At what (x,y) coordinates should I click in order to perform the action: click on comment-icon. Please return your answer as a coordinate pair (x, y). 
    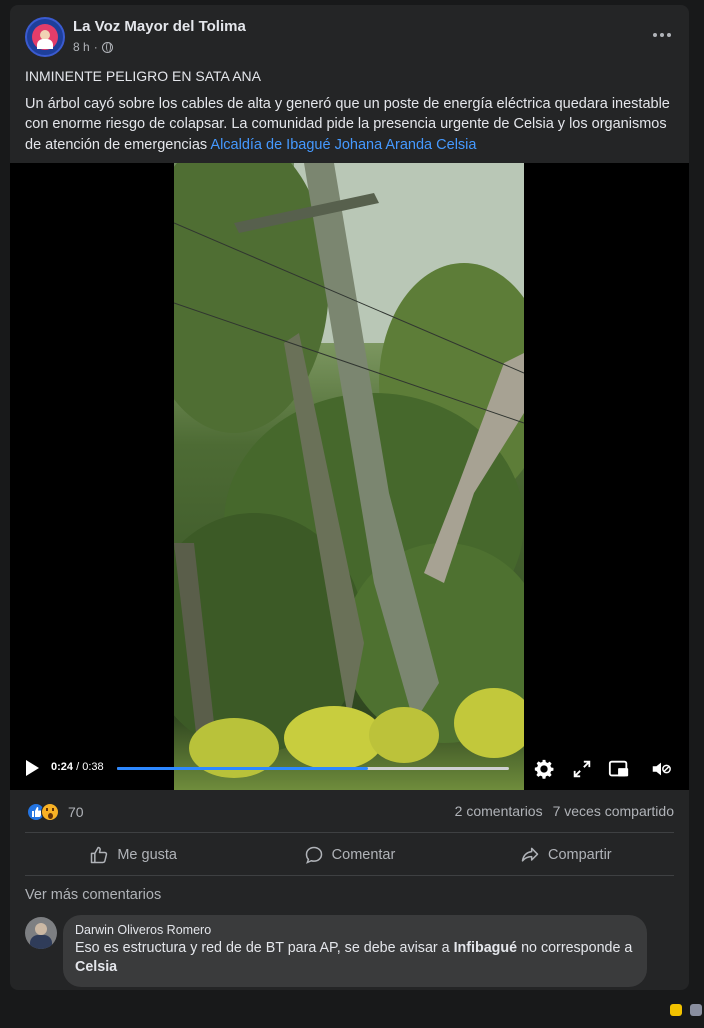
    Looking at the image, I should click on (313, 855).